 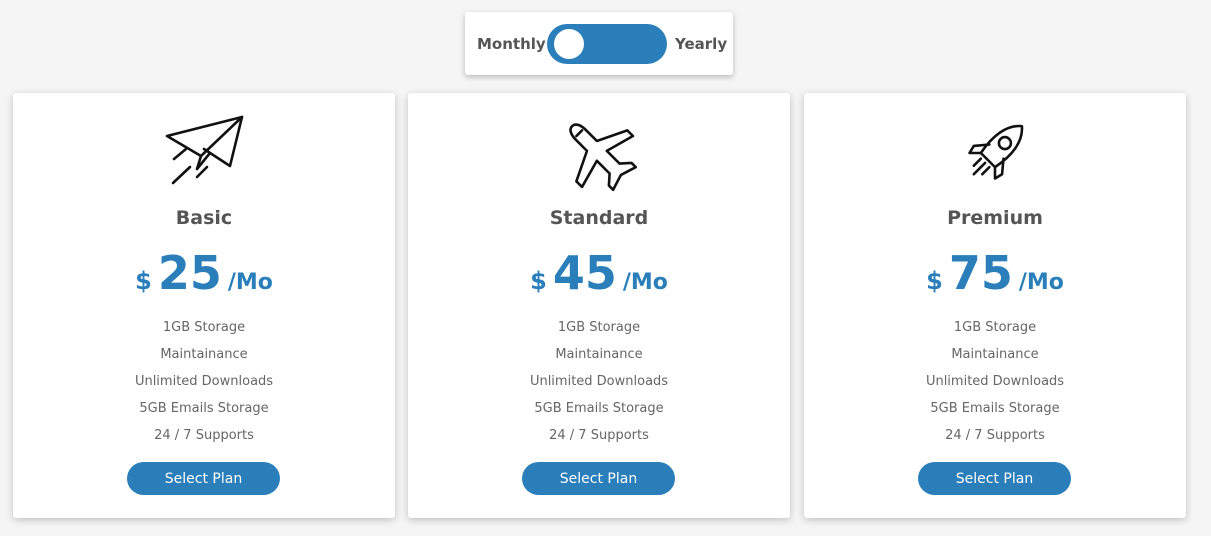 I want to click on plan-name: Standard, so click(x=599, y=218).